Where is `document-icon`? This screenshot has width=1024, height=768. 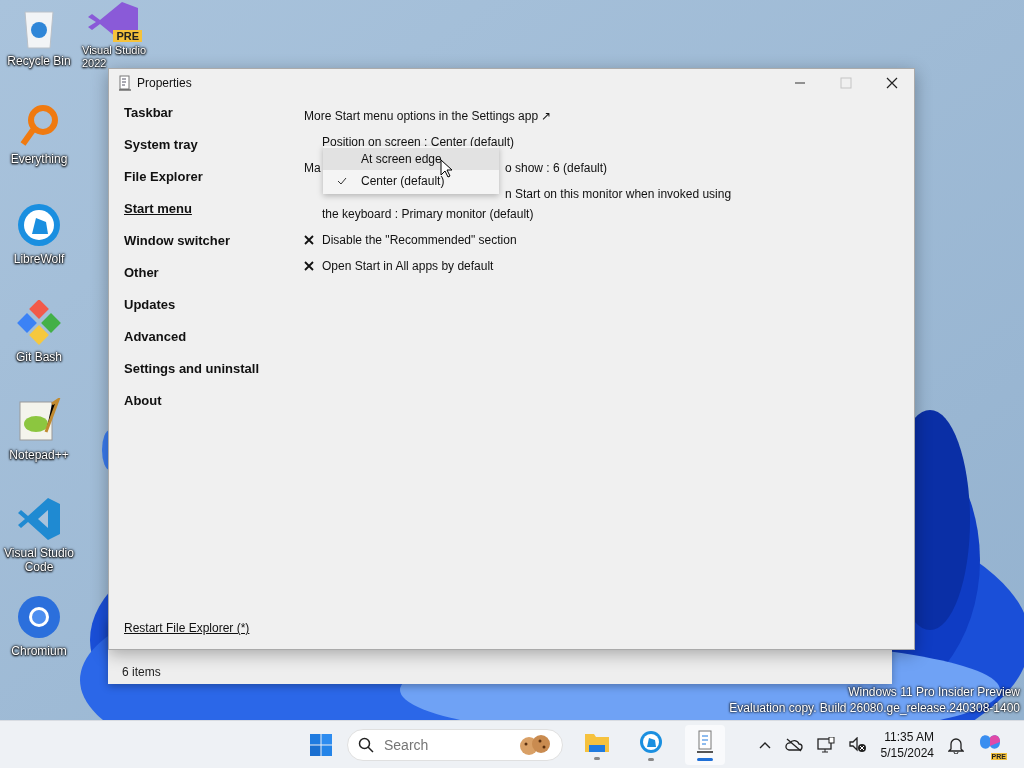 document-icon is located at coordinates (705, 741).